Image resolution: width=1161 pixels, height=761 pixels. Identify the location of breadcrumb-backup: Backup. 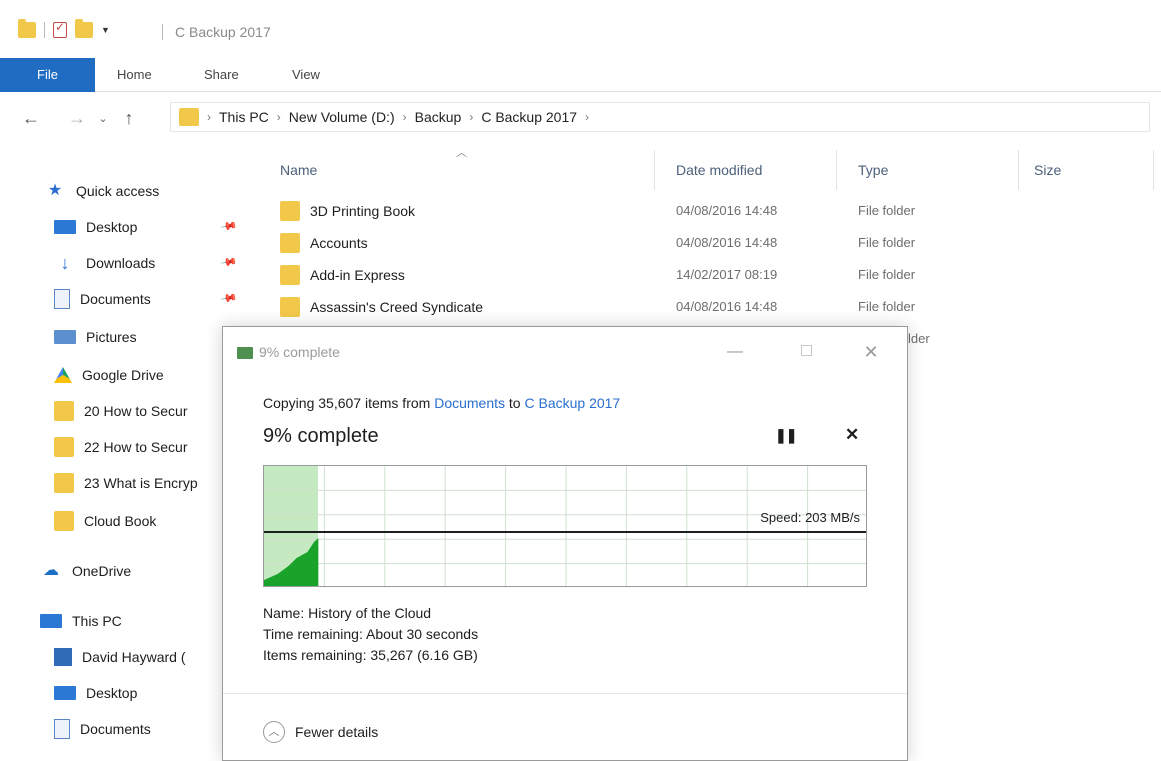
(438, 117).